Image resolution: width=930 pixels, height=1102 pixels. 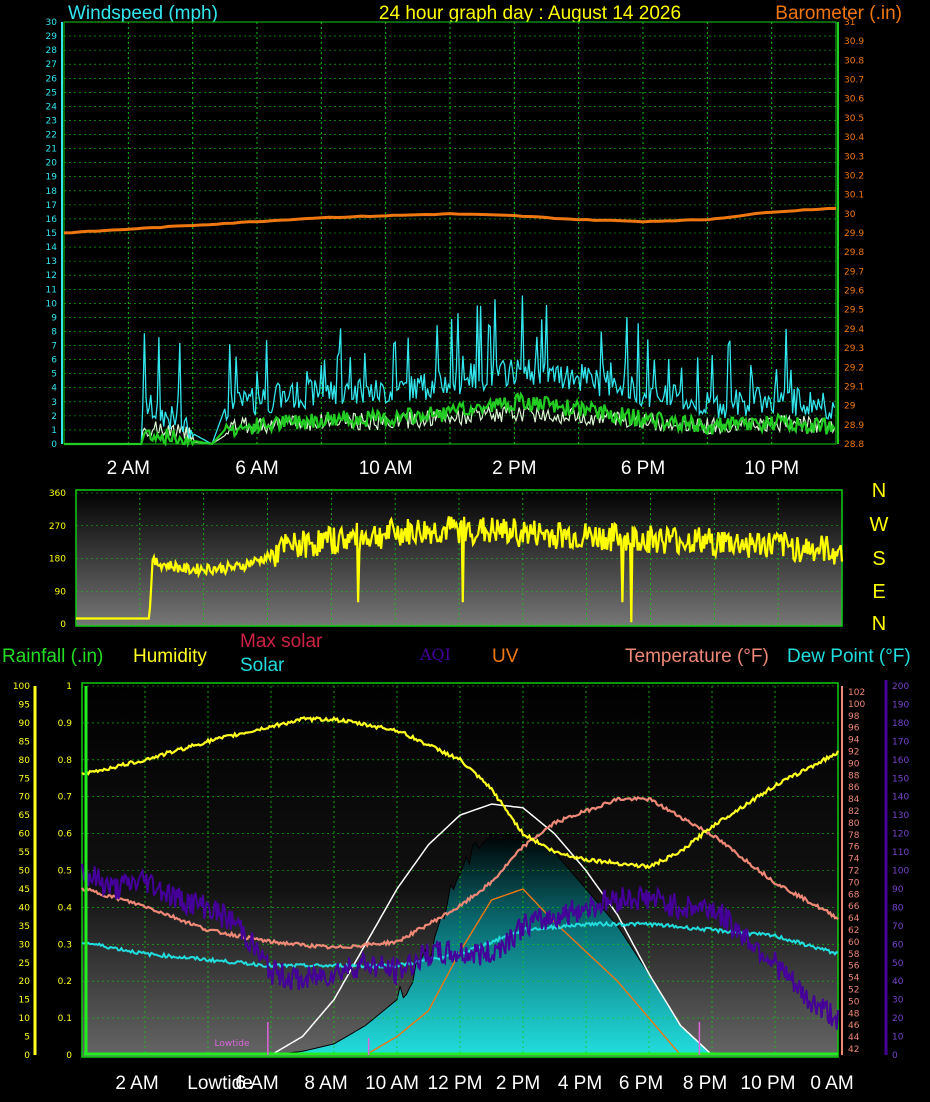 What do you see at coordinates (854, 895) in the screenshot?
I see `temperature-tick-label: 68` at bounding box center [854, 895].